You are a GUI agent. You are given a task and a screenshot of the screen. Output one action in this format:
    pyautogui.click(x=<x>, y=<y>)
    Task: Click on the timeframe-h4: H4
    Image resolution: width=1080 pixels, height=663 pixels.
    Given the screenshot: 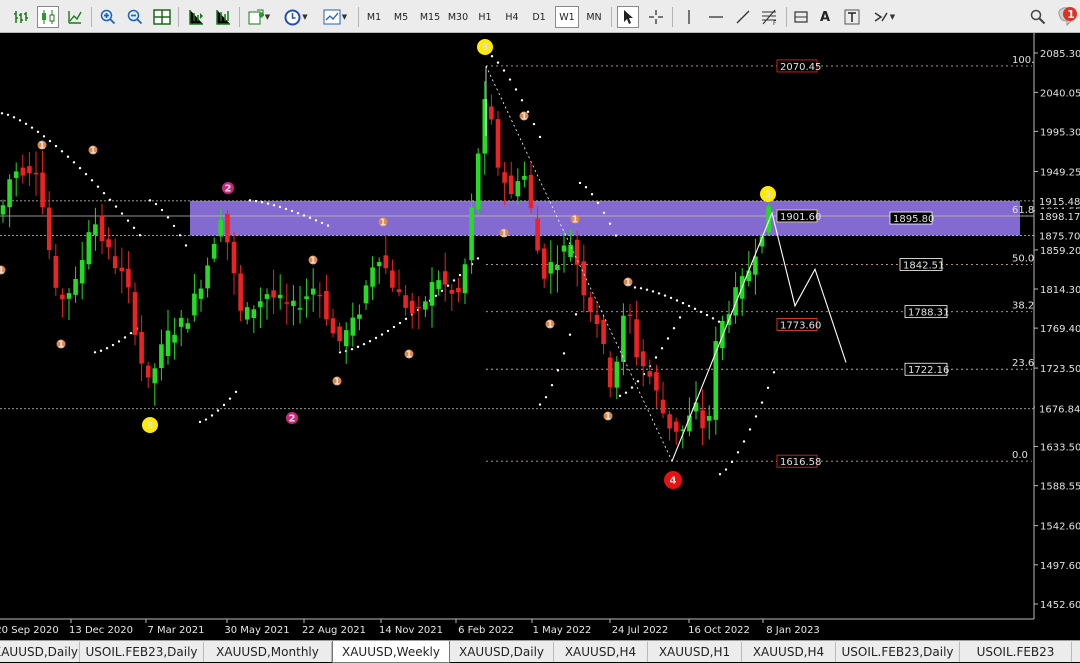 What is the action you would take?
    pyautogui.click(x=512, y=17)
    